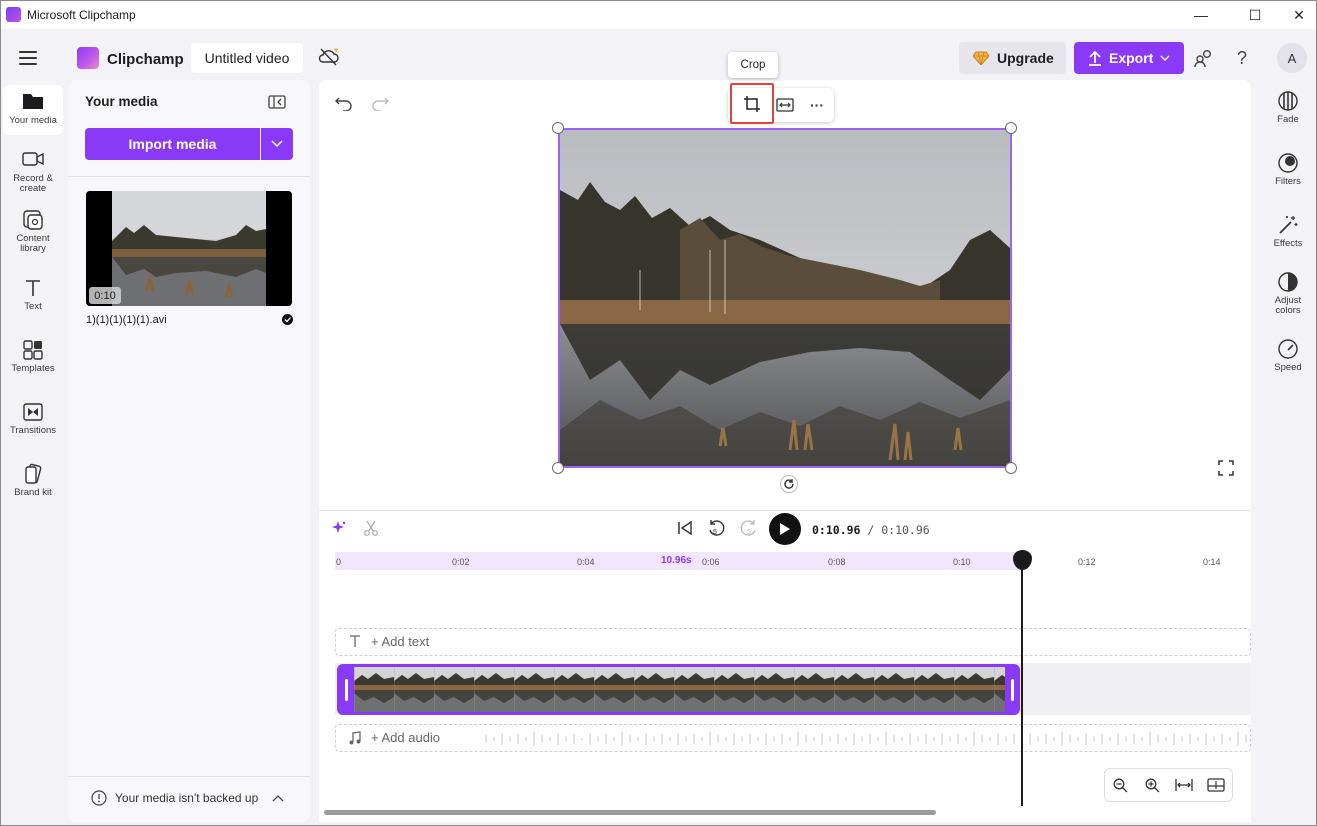 The image size is (1317, 826). I want to click on forward-5-icon: 5, so click(749, 528).